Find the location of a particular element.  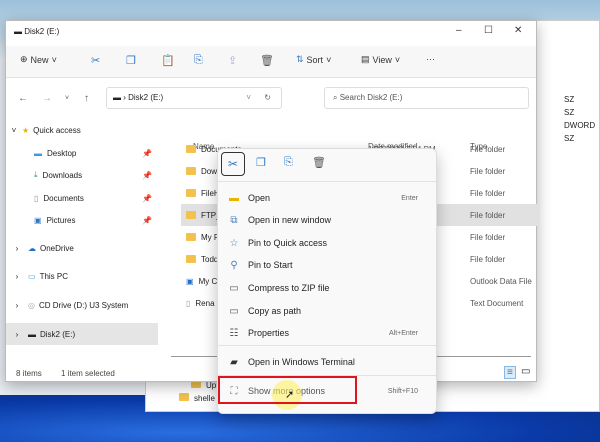

cd-icon: ◎ is located at coordinates (31, 305).